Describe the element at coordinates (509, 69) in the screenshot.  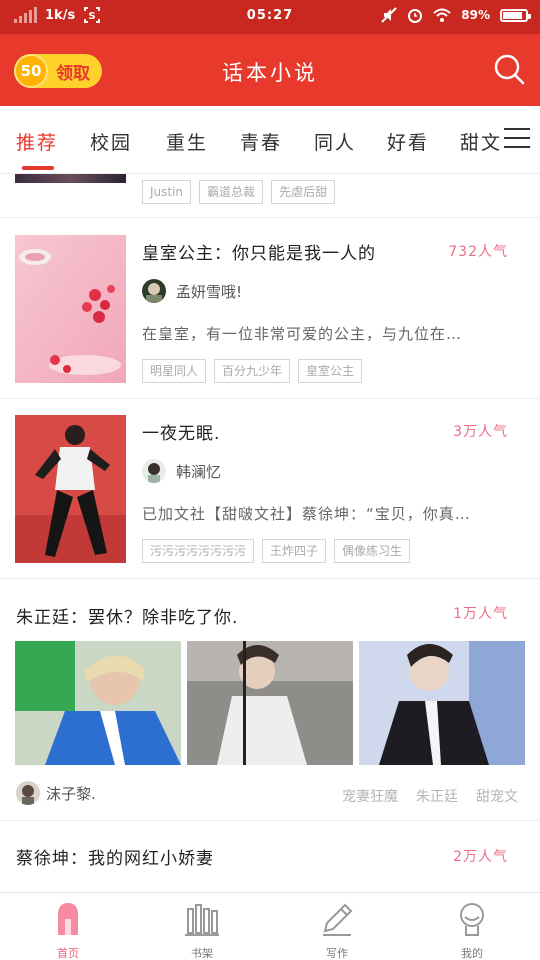
I see `search-icon` at that location.